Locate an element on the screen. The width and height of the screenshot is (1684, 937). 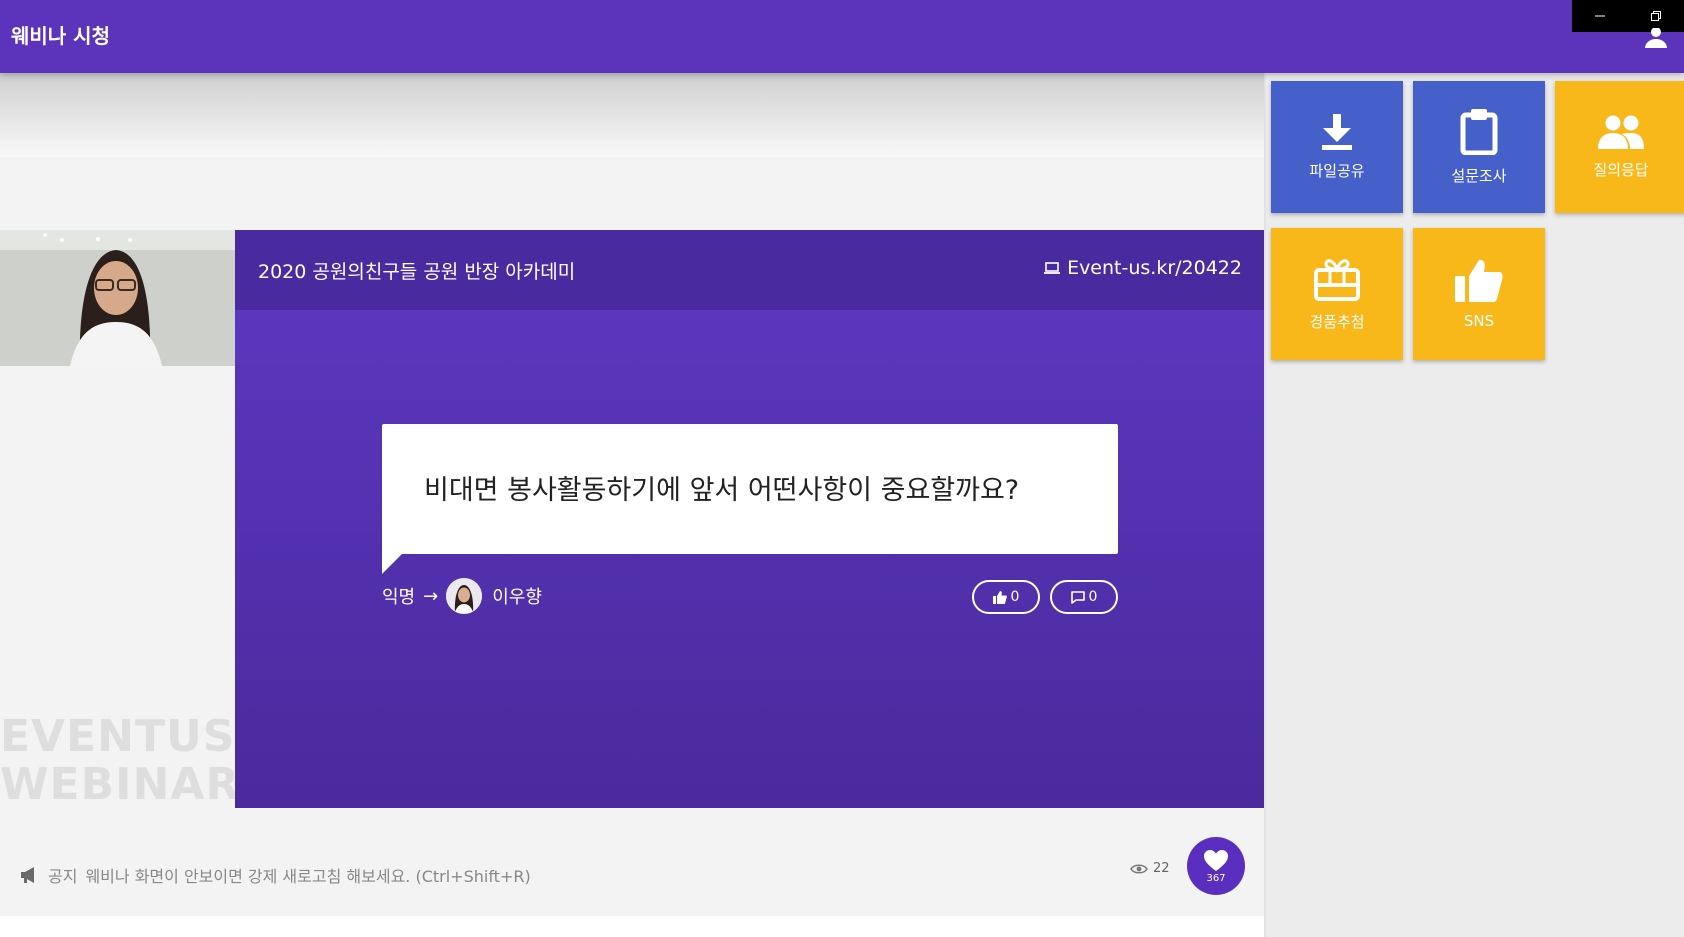
presenter-avatar-image is located at coordinates (464, 596).